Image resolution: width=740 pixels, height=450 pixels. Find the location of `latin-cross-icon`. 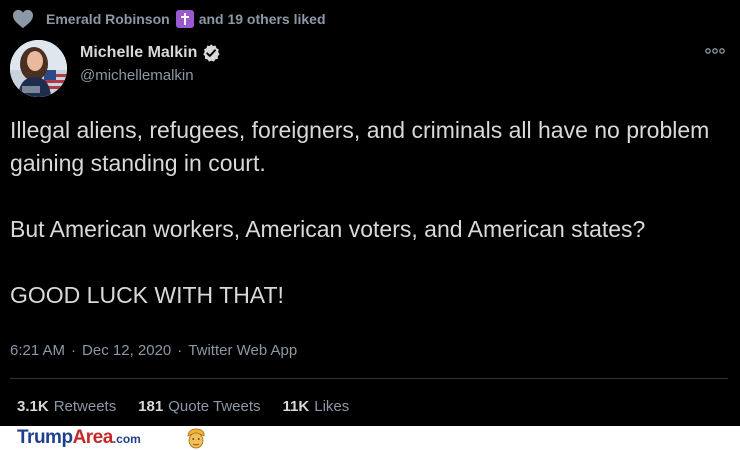

latin-cross-icon is located at coordinates (184, 19).